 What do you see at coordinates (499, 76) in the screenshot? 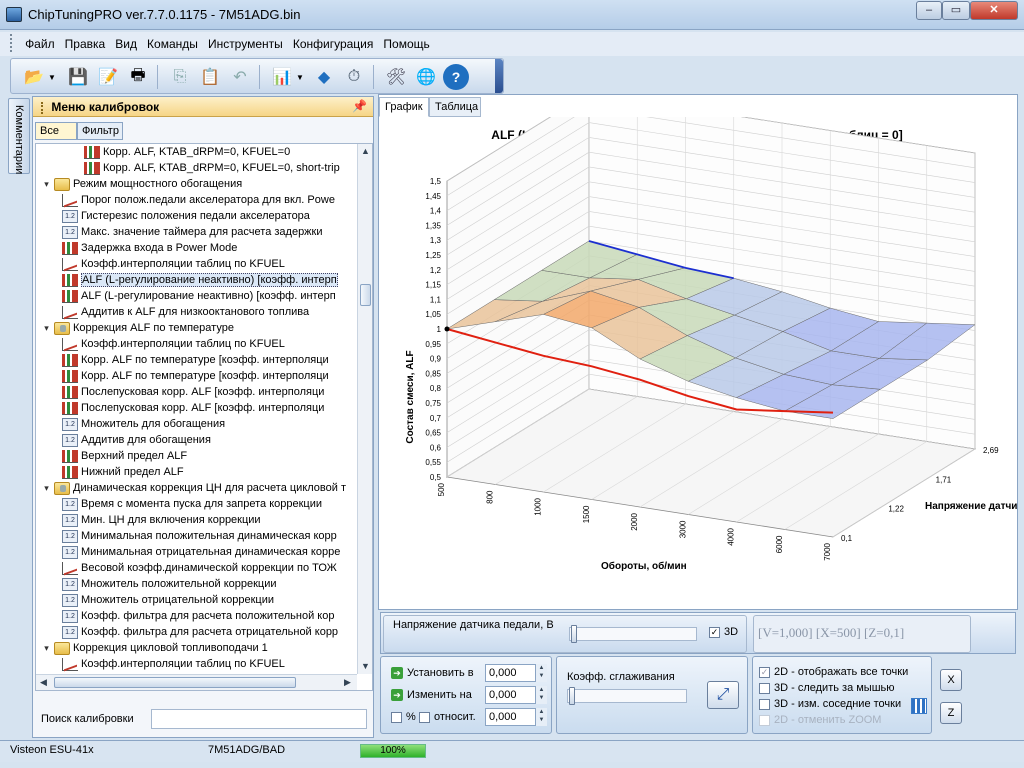
I see `toolbar-overflow-icon` at bounding box center [499, 76].